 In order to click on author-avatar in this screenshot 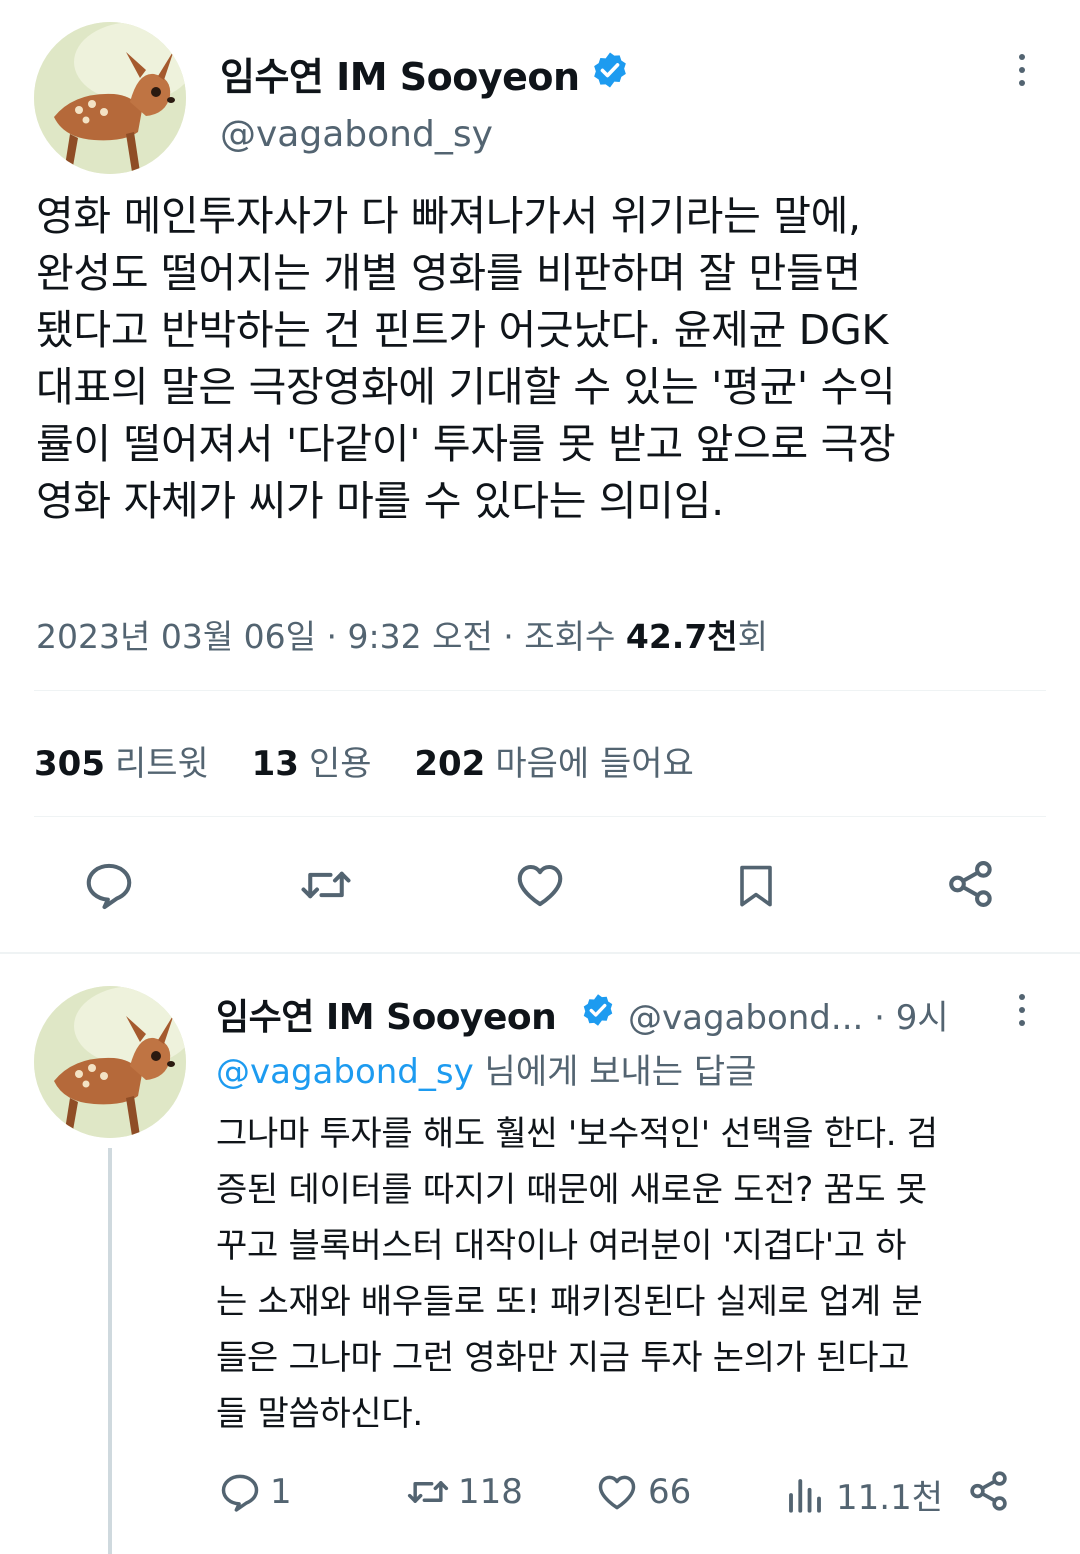, I will do `click(110, 98)`.